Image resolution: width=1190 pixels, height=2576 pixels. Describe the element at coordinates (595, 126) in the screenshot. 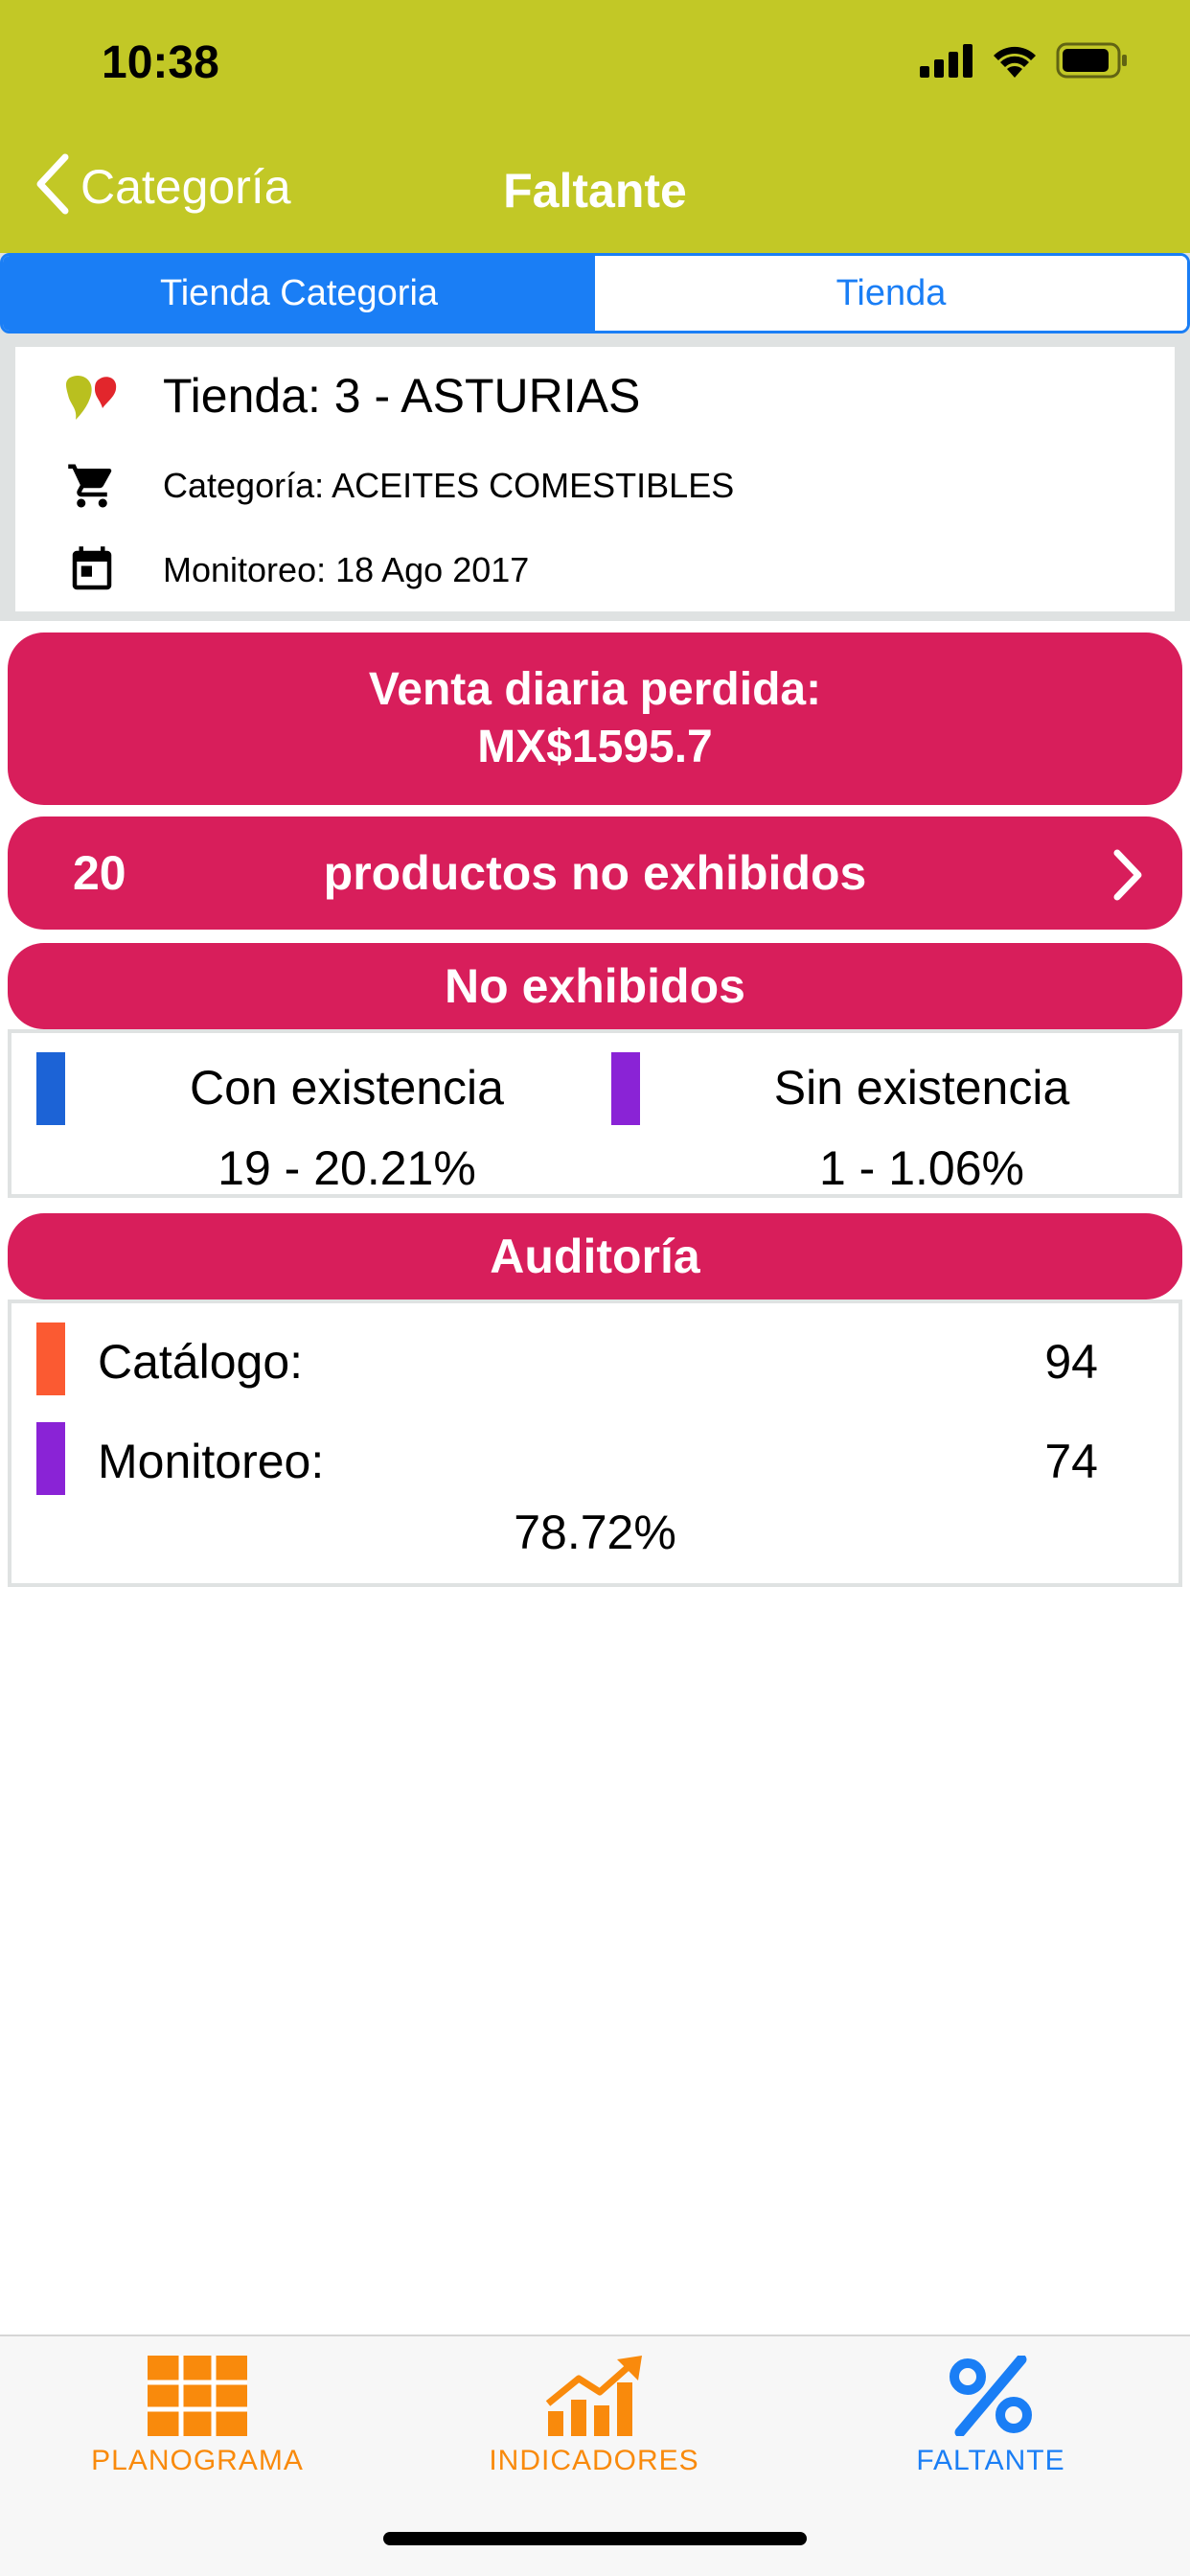

I see `navigation-bar: 10:38 Categoría Faltante` at that location.